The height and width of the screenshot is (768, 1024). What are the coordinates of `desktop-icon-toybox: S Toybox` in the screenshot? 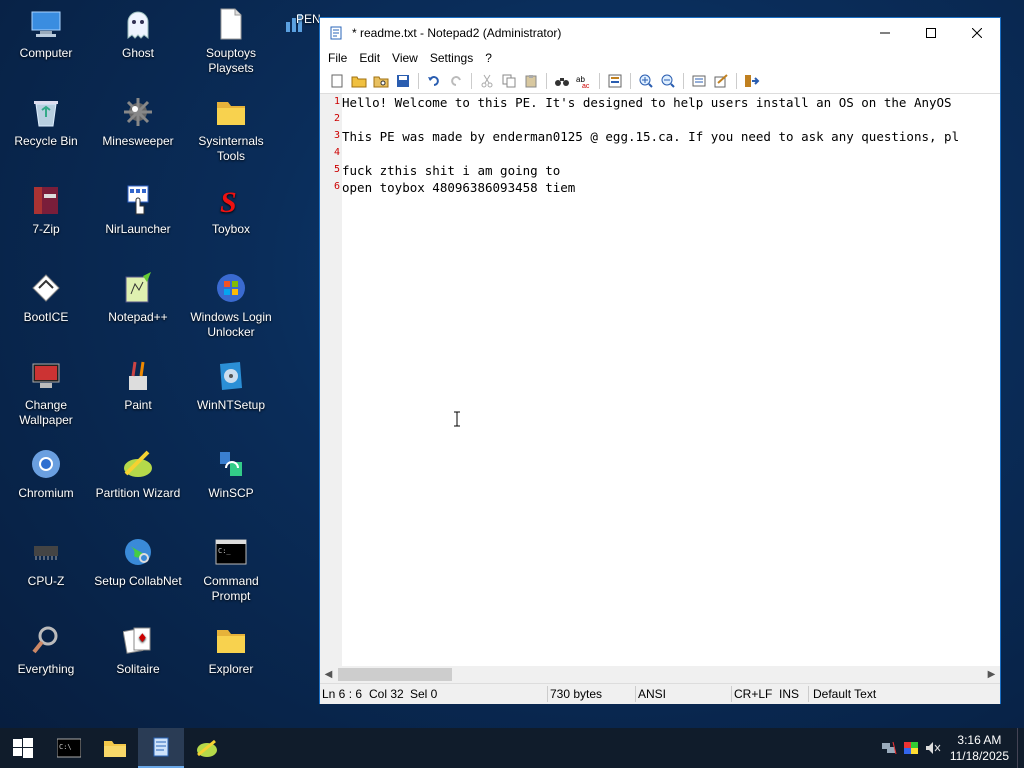 It's located at (231, 206).